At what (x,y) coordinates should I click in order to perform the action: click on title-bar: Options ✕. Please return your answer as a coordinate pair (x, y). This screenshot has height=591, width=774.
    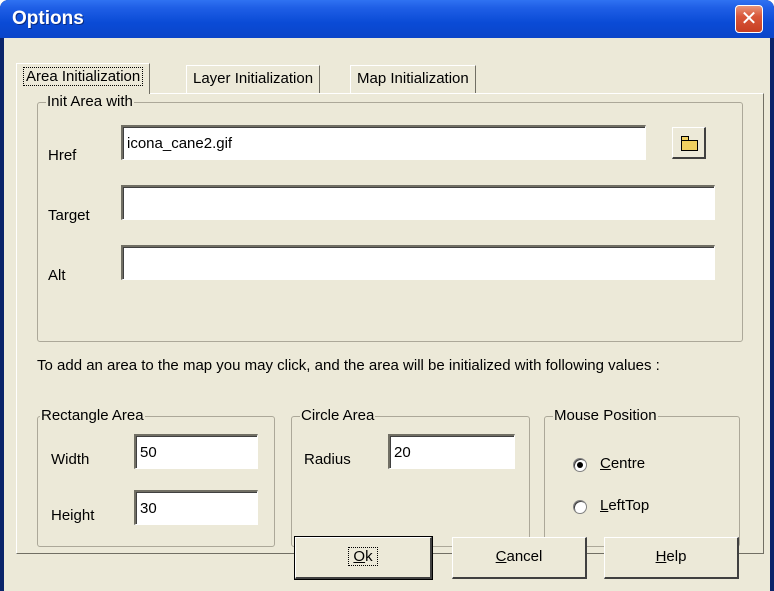
    Looking at the image, I should click on (387, 19).